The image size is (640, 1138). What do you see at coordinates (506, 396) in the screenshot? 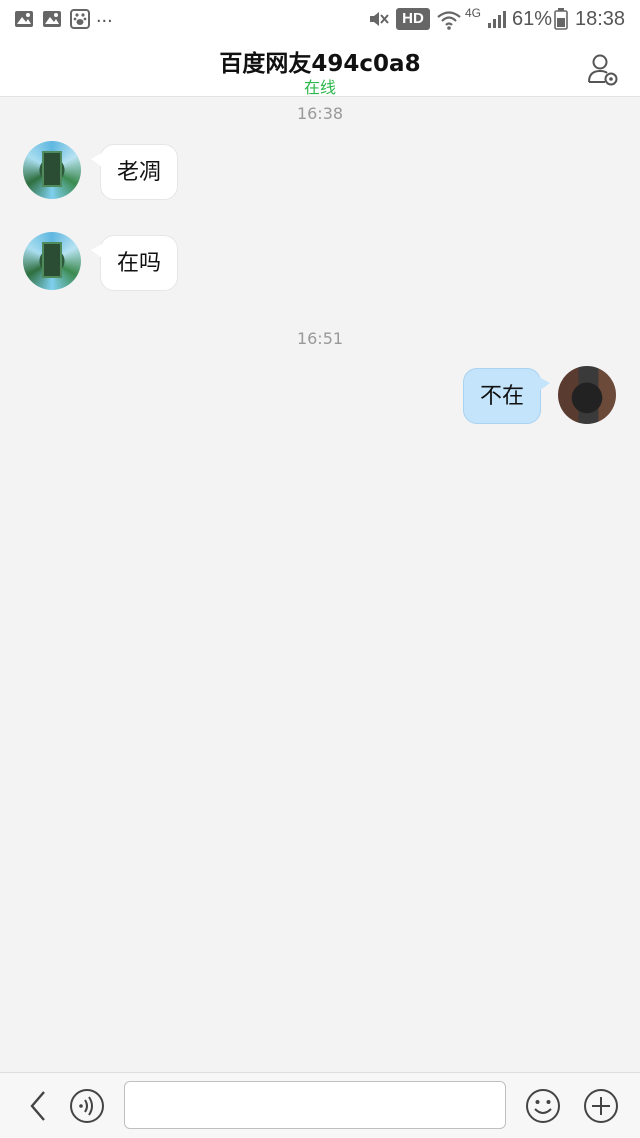
I see `outgoing-message-bubble: 不在` at bounding box center [506, 396].